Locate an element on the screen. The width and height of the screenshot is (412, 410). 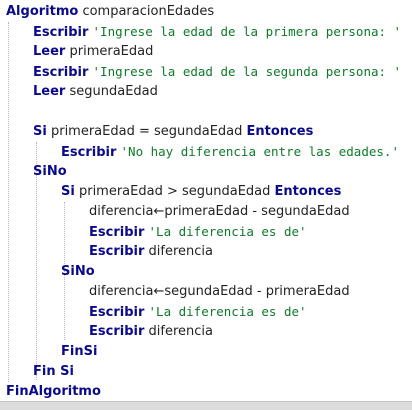
code-line-1: Algoritmo comparacionEdades is located at coordinates (110, 12).